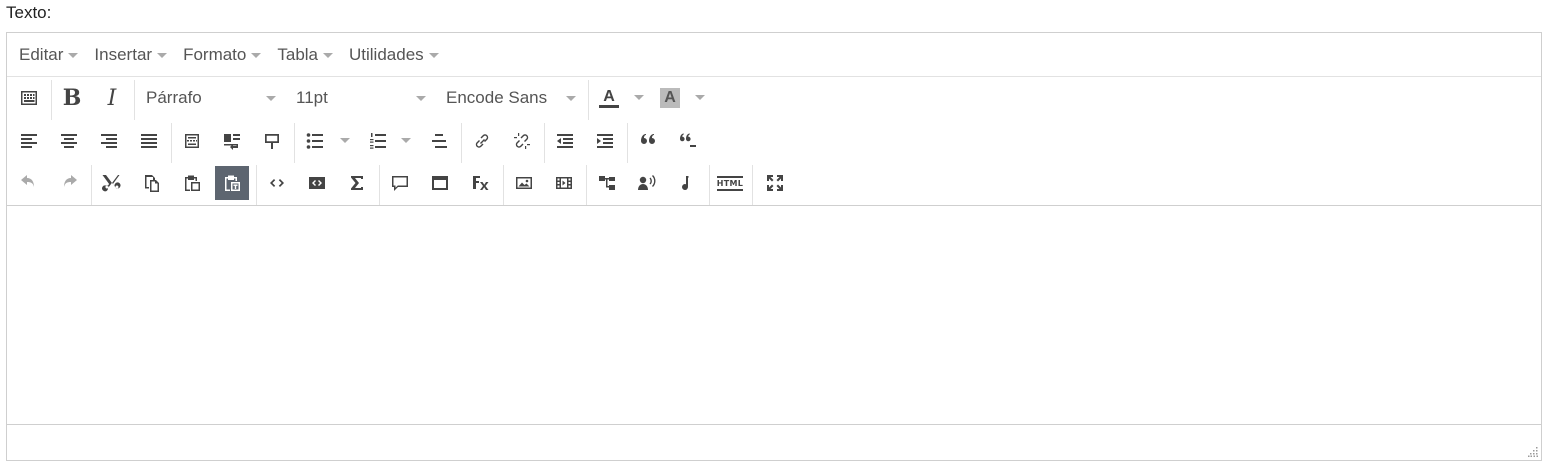 This screenshot has height=467, width=1547. Describe the element at coordinates (312, 97) in the screenshot. I see `font-size-value: 11pt` at that location.